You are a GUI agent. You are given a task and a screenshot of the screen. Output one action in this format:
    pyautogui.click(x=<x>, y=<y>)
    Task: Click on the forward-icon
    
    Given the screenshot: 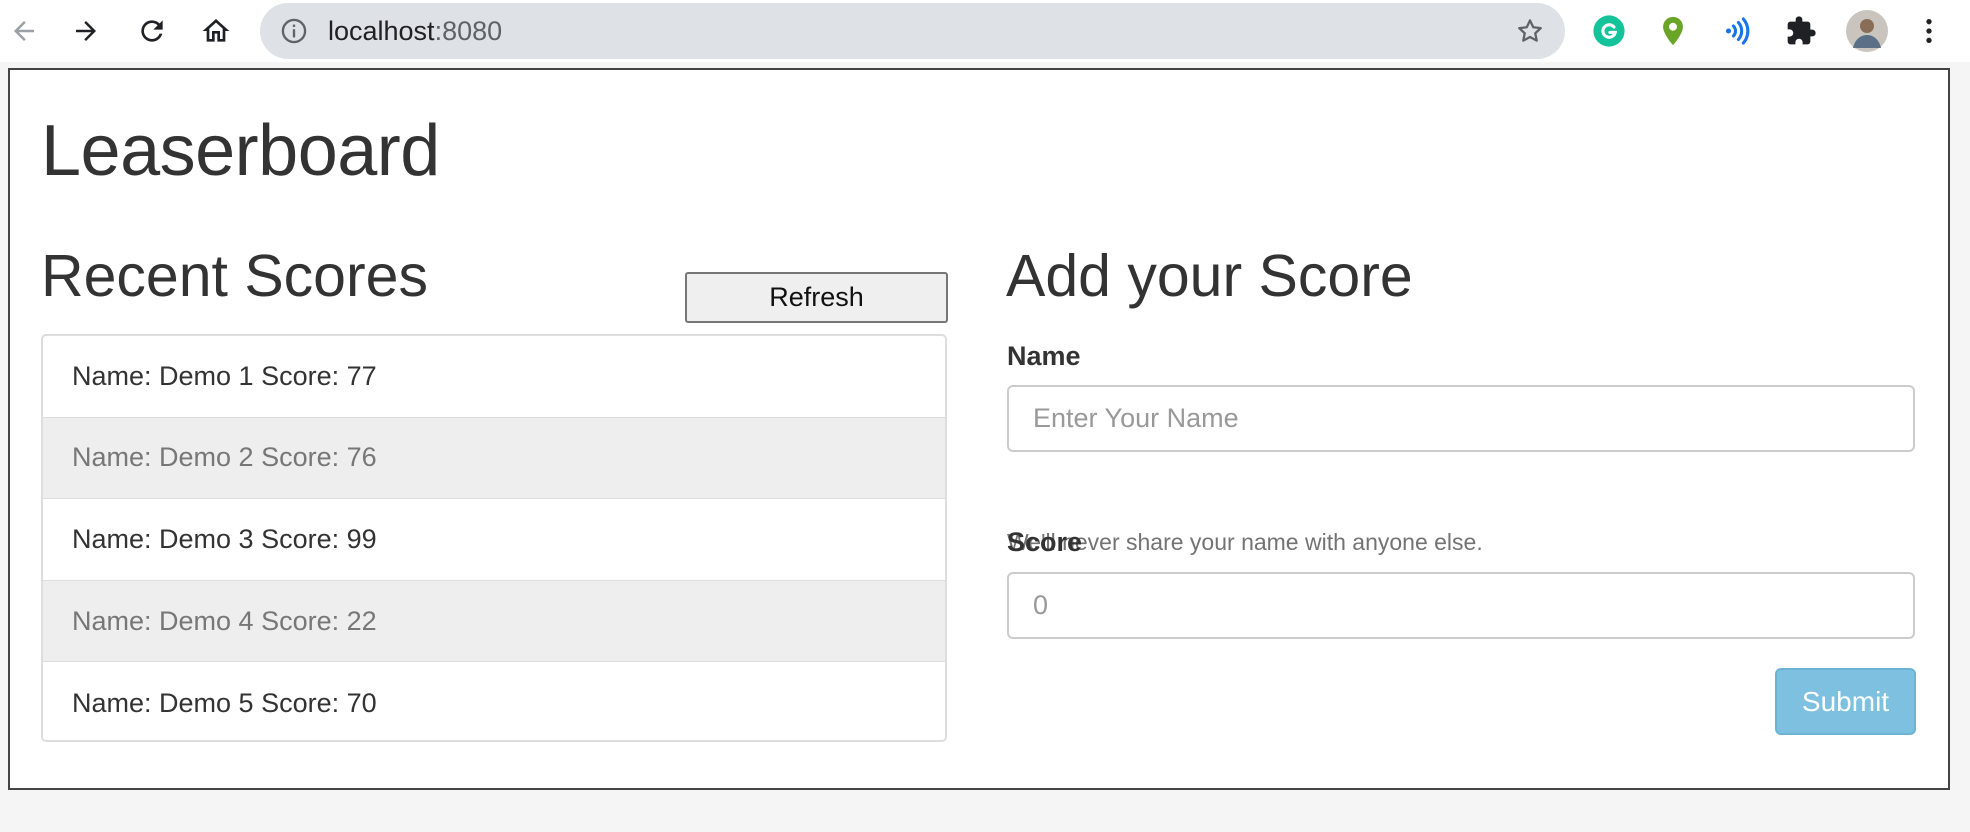 What is the action you would take?
    pyautogui.click(x=86, y=31)
    